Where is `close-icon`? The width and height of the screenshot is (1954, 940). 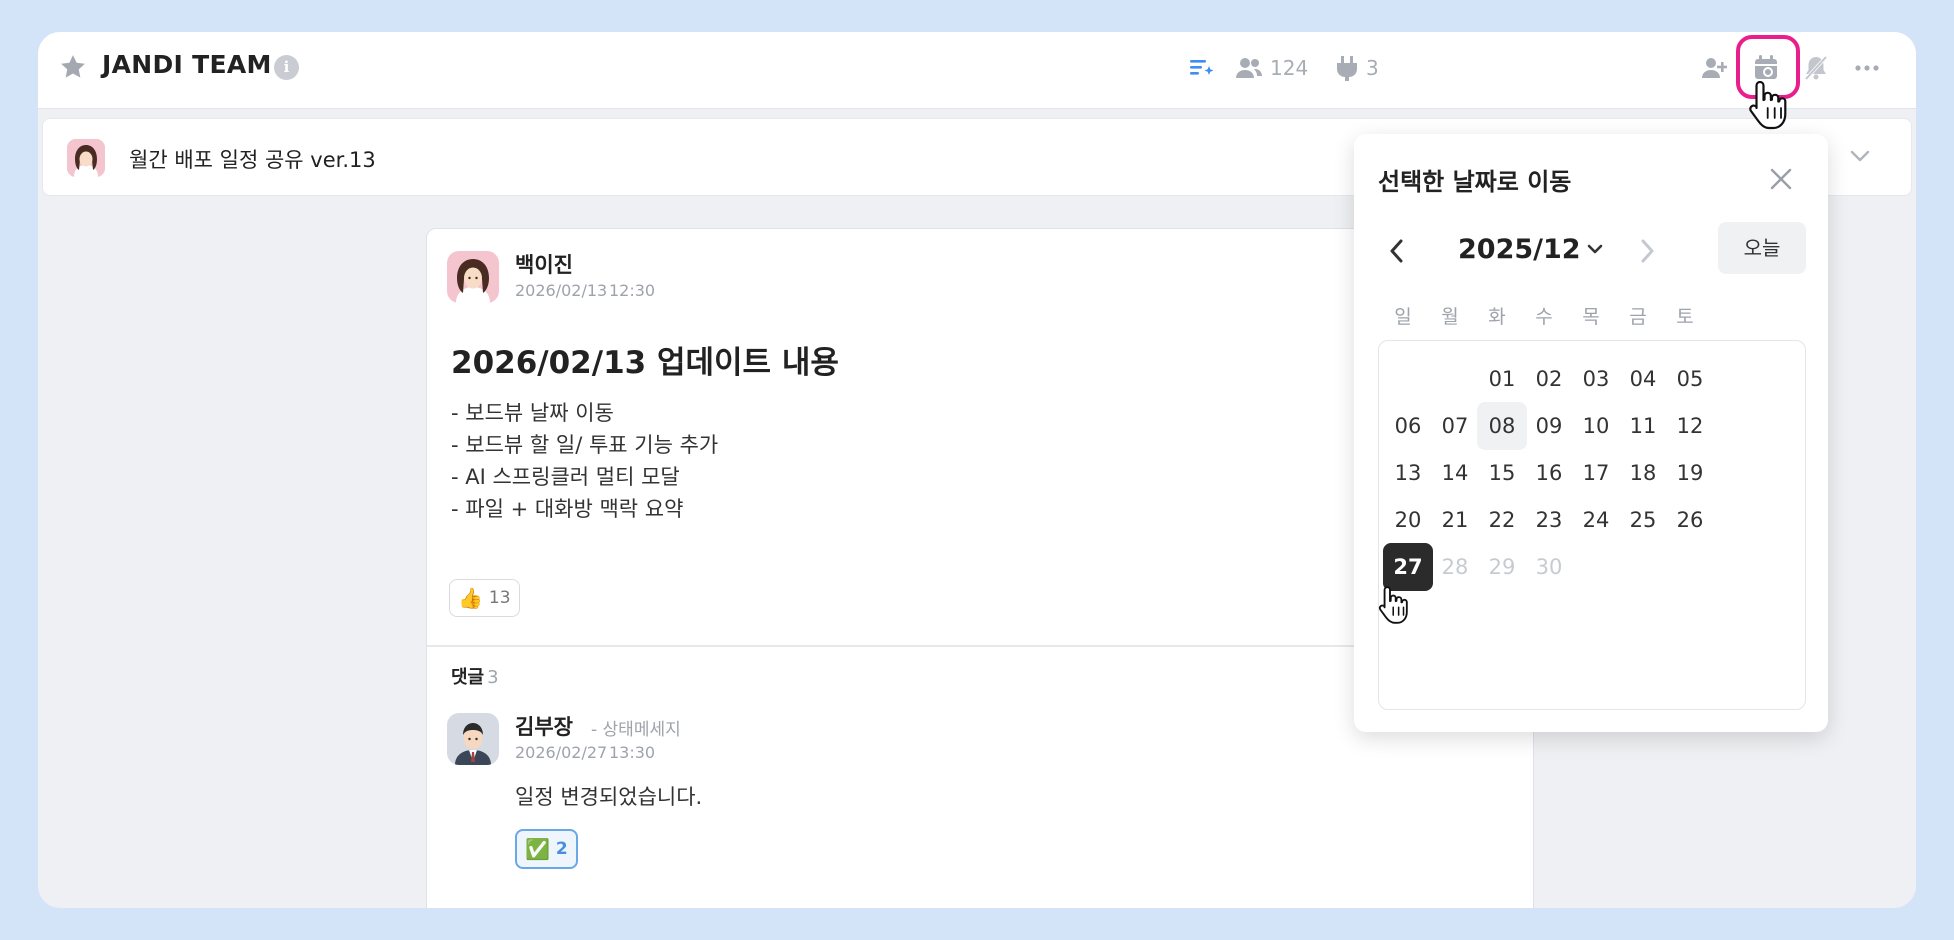
close-icon is located at coordinates (1781, 179).